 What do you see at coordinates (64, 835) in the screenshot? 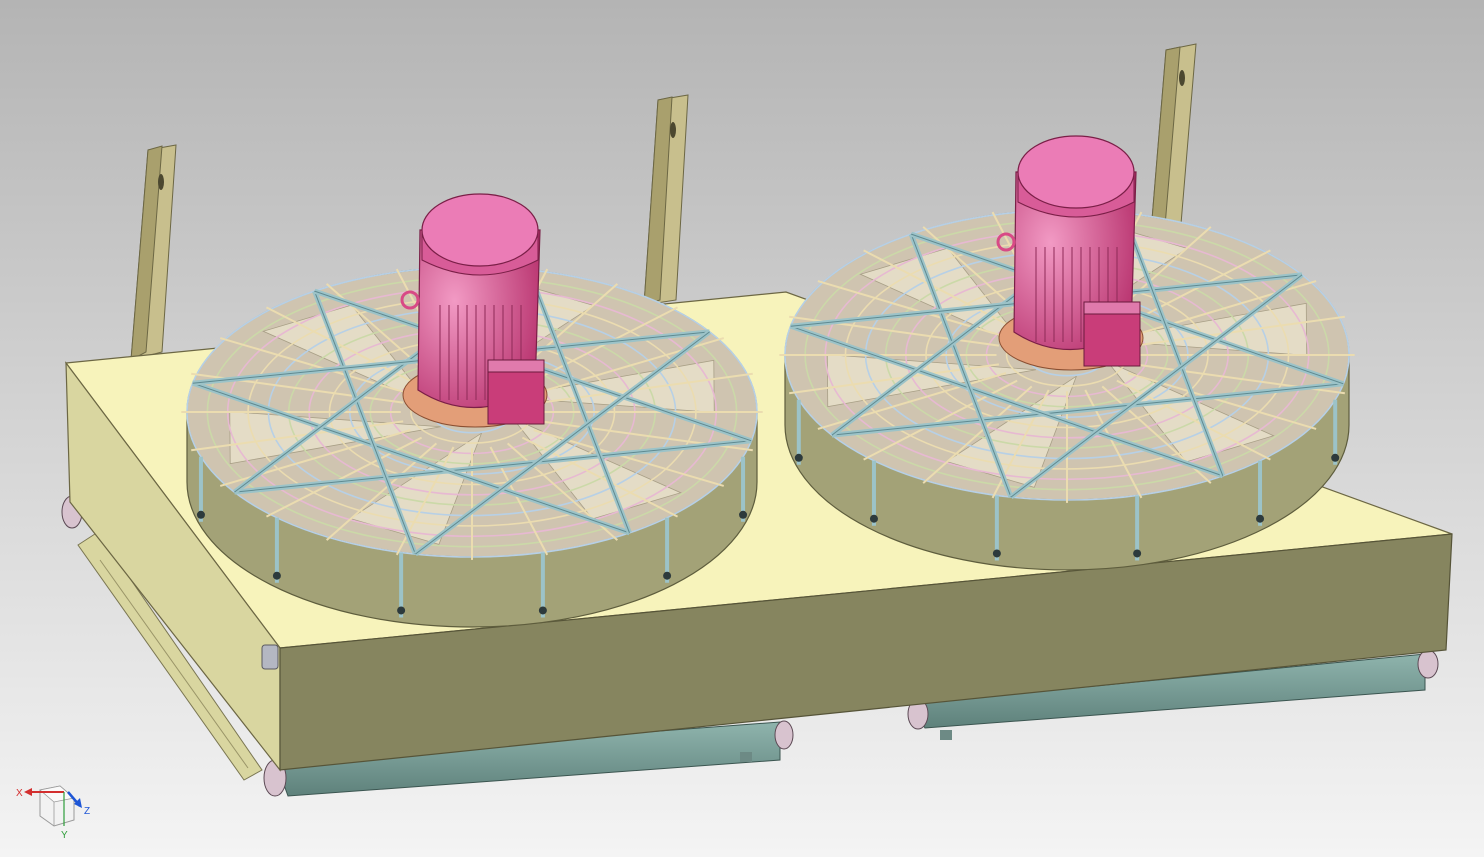
I see `axis-y-label: Y` at bounding box center [64, 835].